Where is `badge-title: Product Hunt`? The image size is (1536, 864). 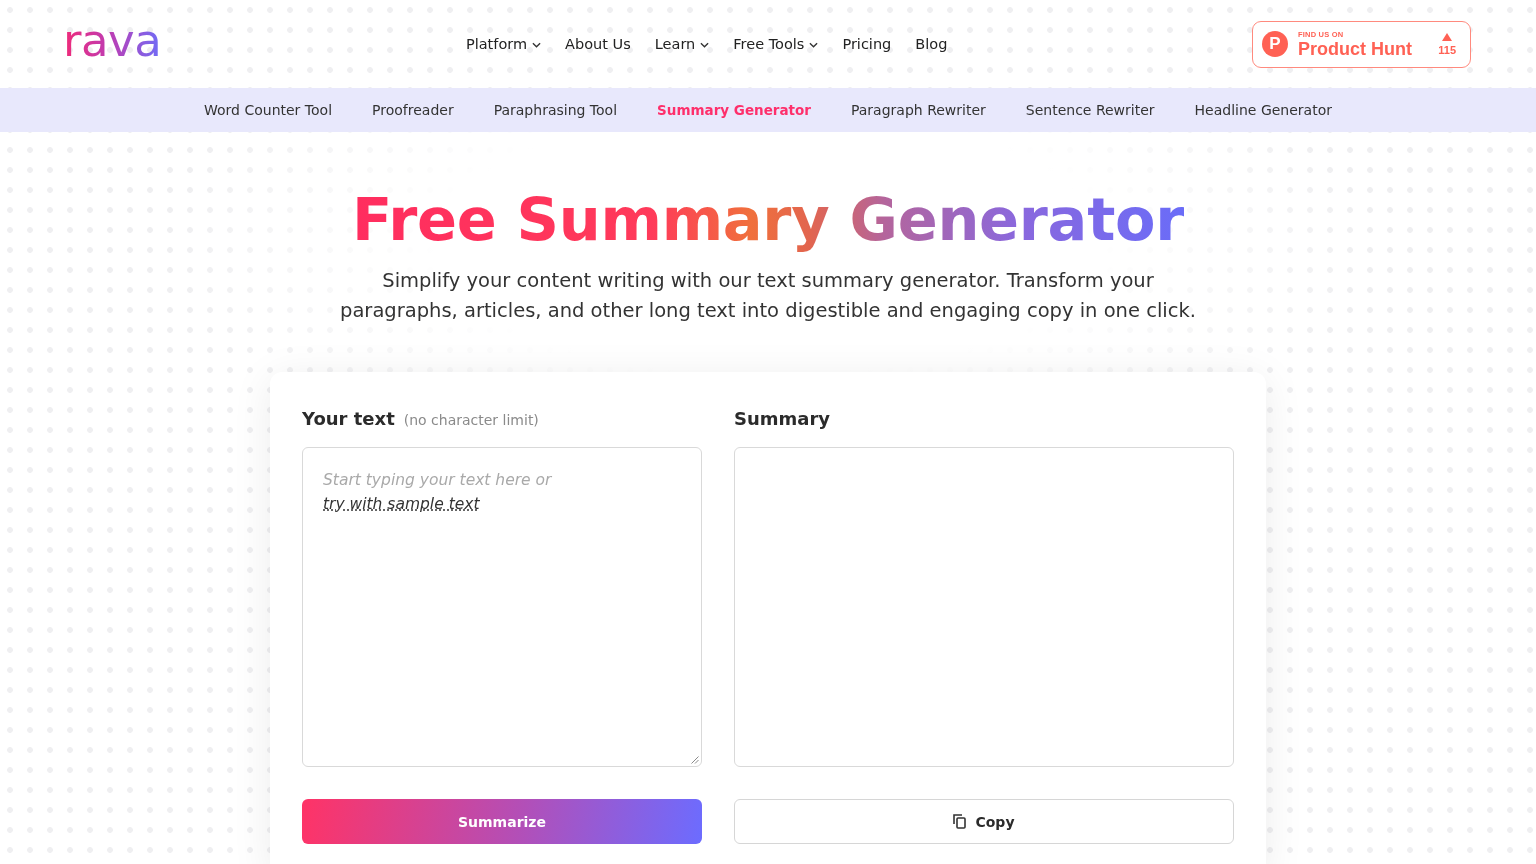
badge-title: Product Hunt is located at coordinates (1355, 48).